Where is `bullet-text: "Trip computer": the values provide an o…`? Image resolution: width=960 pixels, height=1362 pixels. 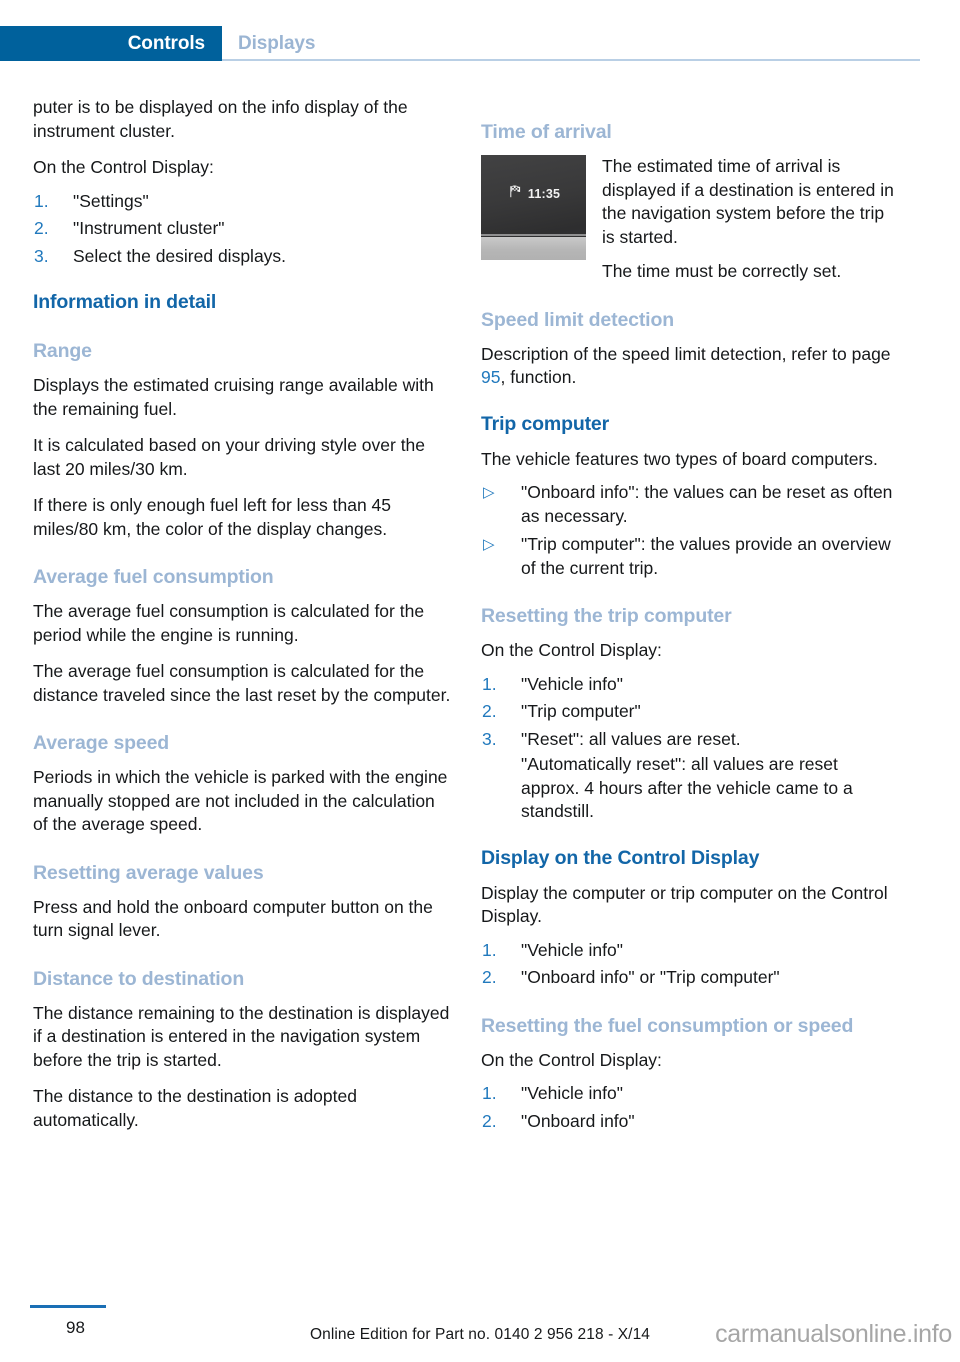
bullet-text: "Trip computer": the values provide an o… is located at coordinates (706, 556).